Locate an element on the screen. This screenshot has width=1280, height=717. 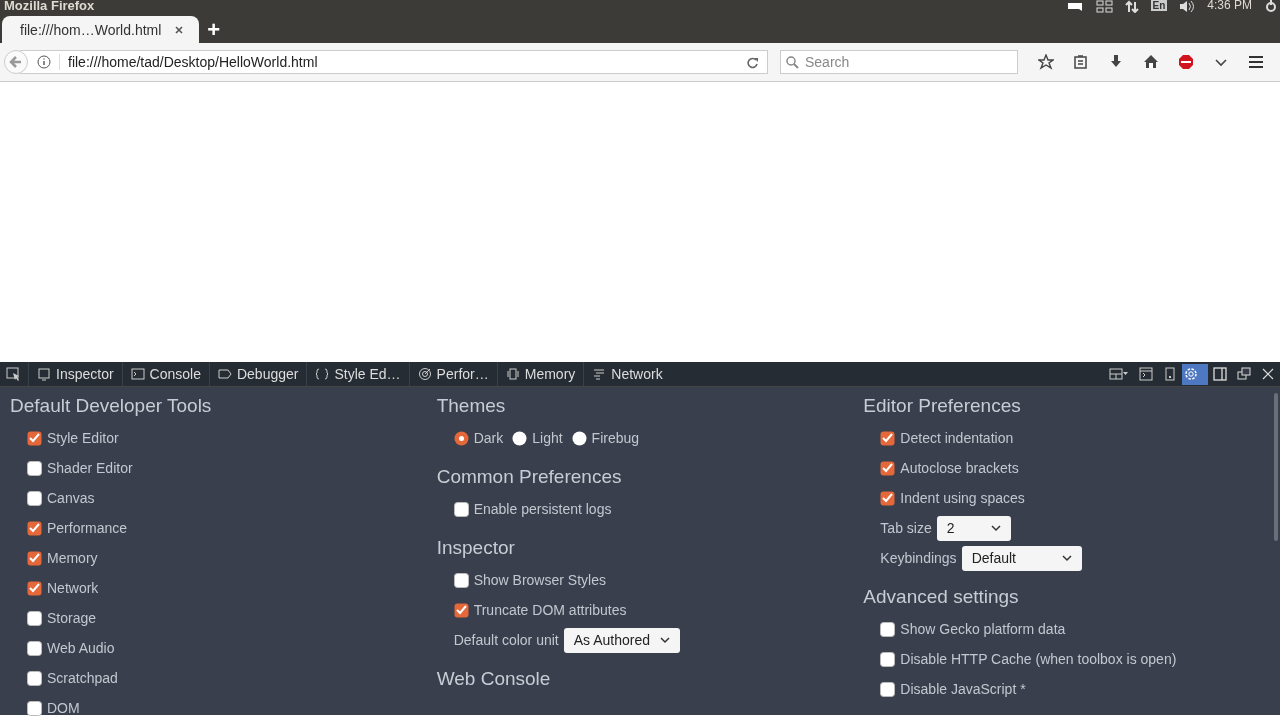
dropdown: As Authored is located at coordinates (621, 640).